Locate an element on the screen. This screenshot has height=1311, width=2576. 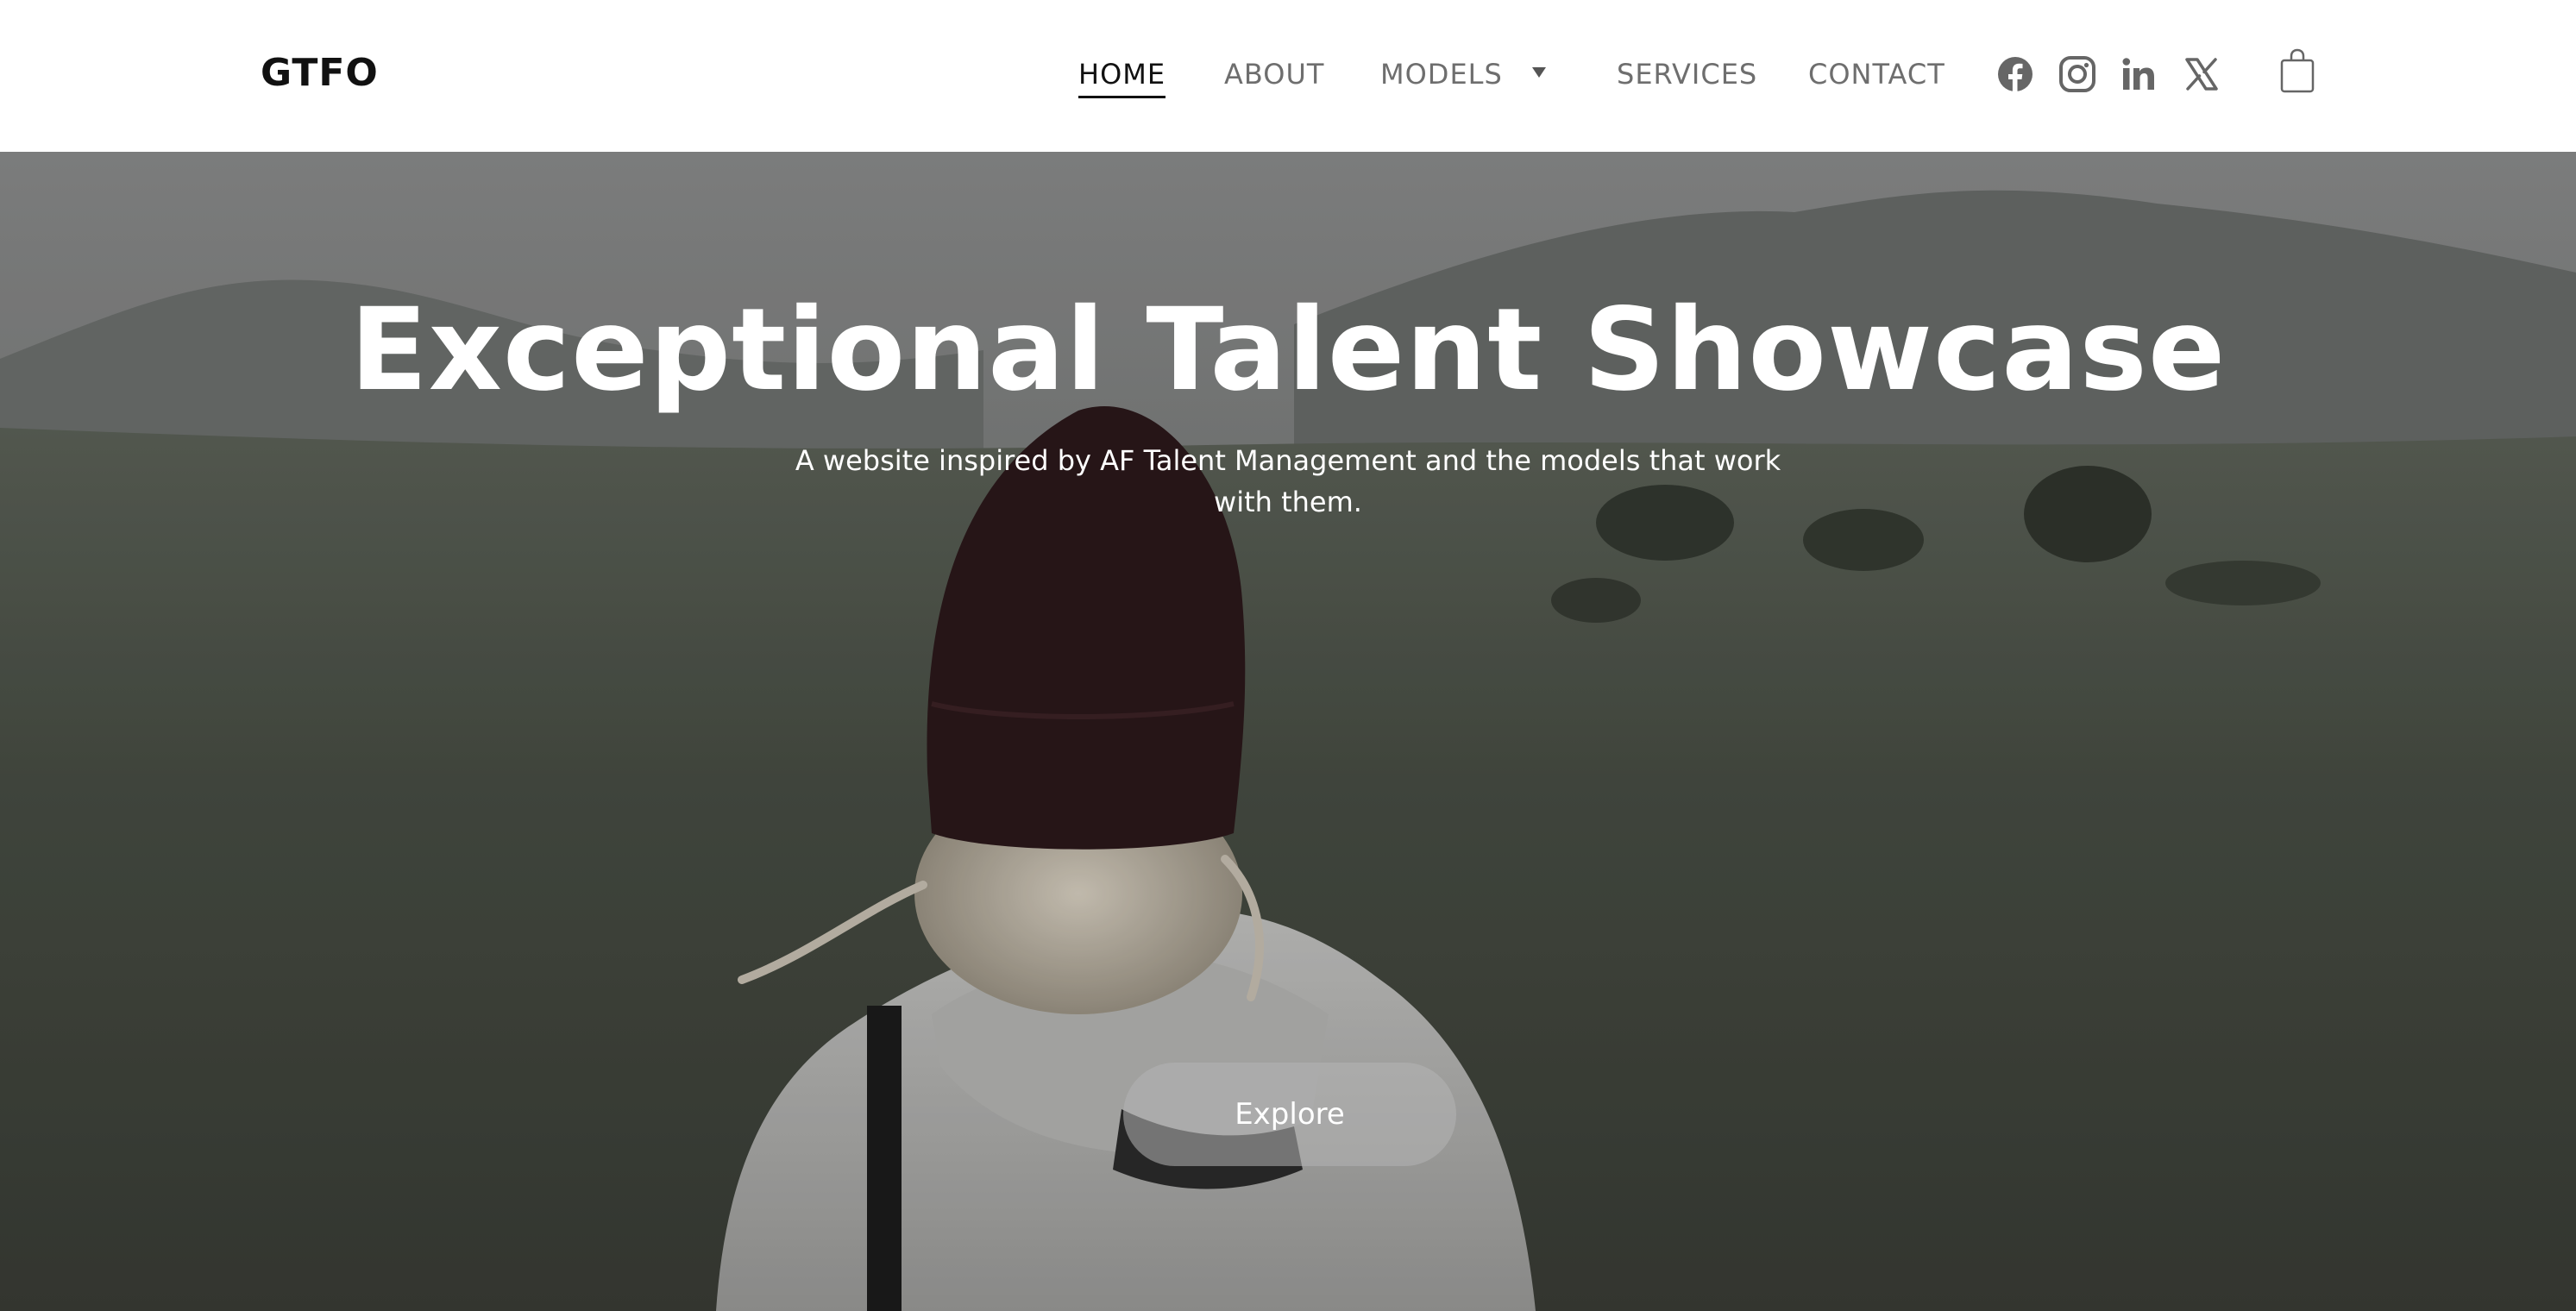
nav-item-home: HOME is located at coordinates (1122, 76).